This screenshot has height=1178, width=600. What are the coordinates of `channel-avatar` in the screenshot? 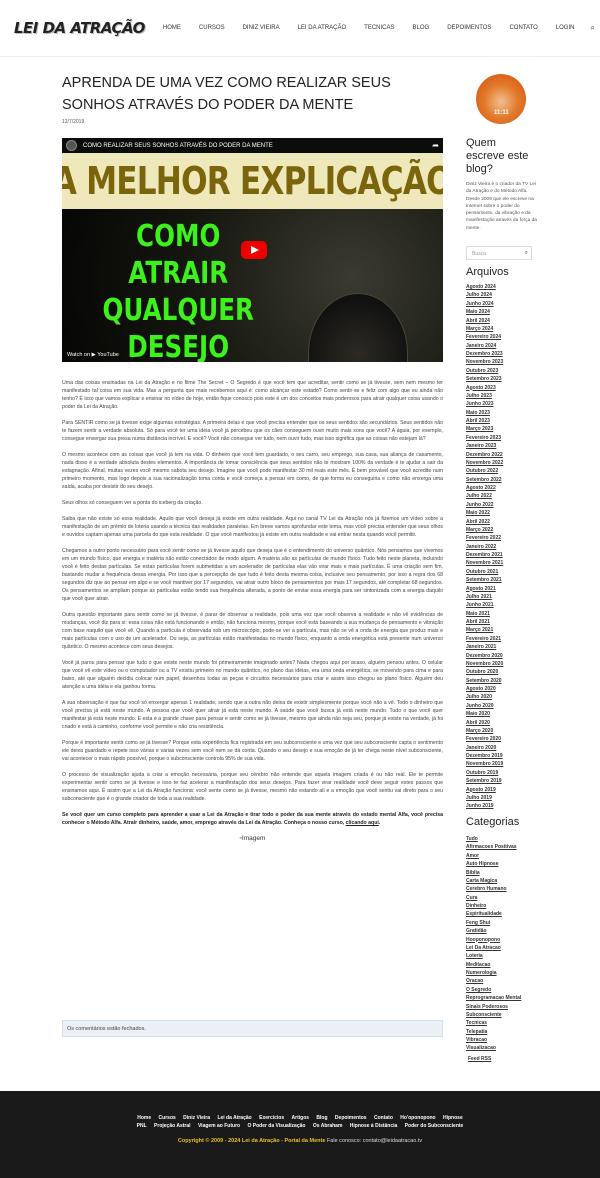 It's located at (71, 145).